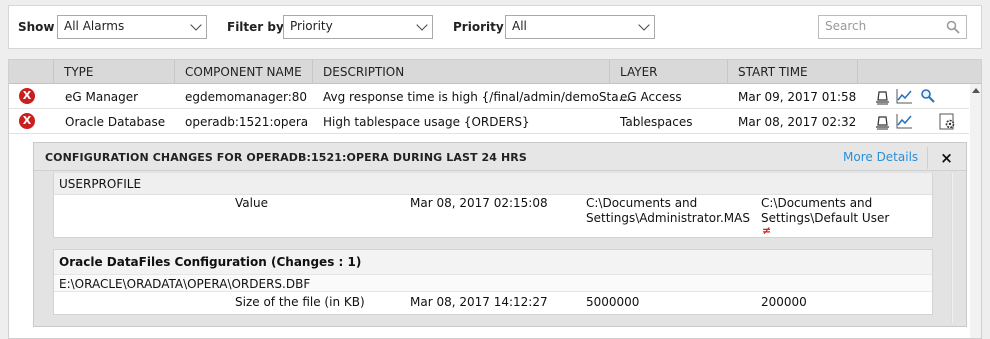  I want to click on priority-label: Priority, so click(478, 27).